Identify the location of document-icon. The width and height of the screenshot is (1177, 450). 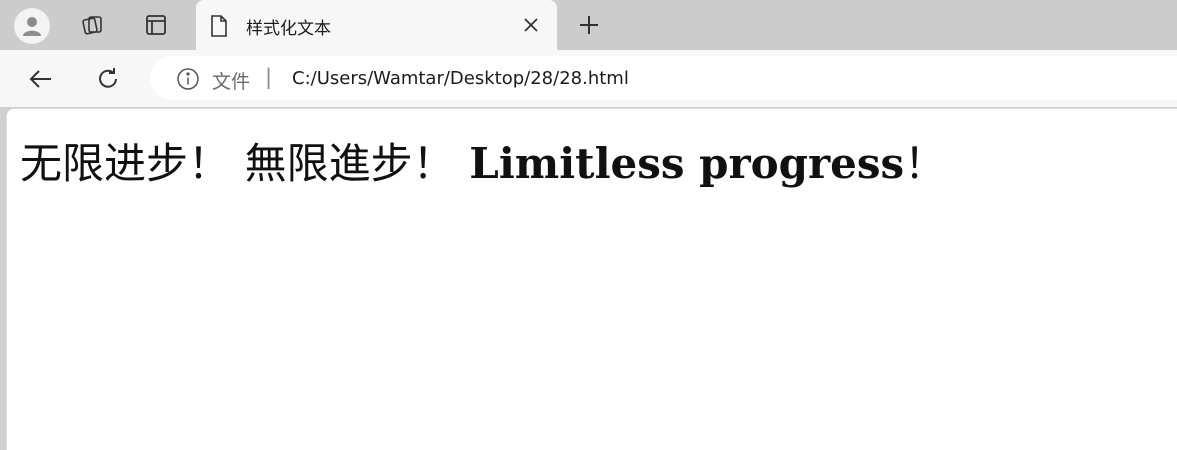
(219, 26).